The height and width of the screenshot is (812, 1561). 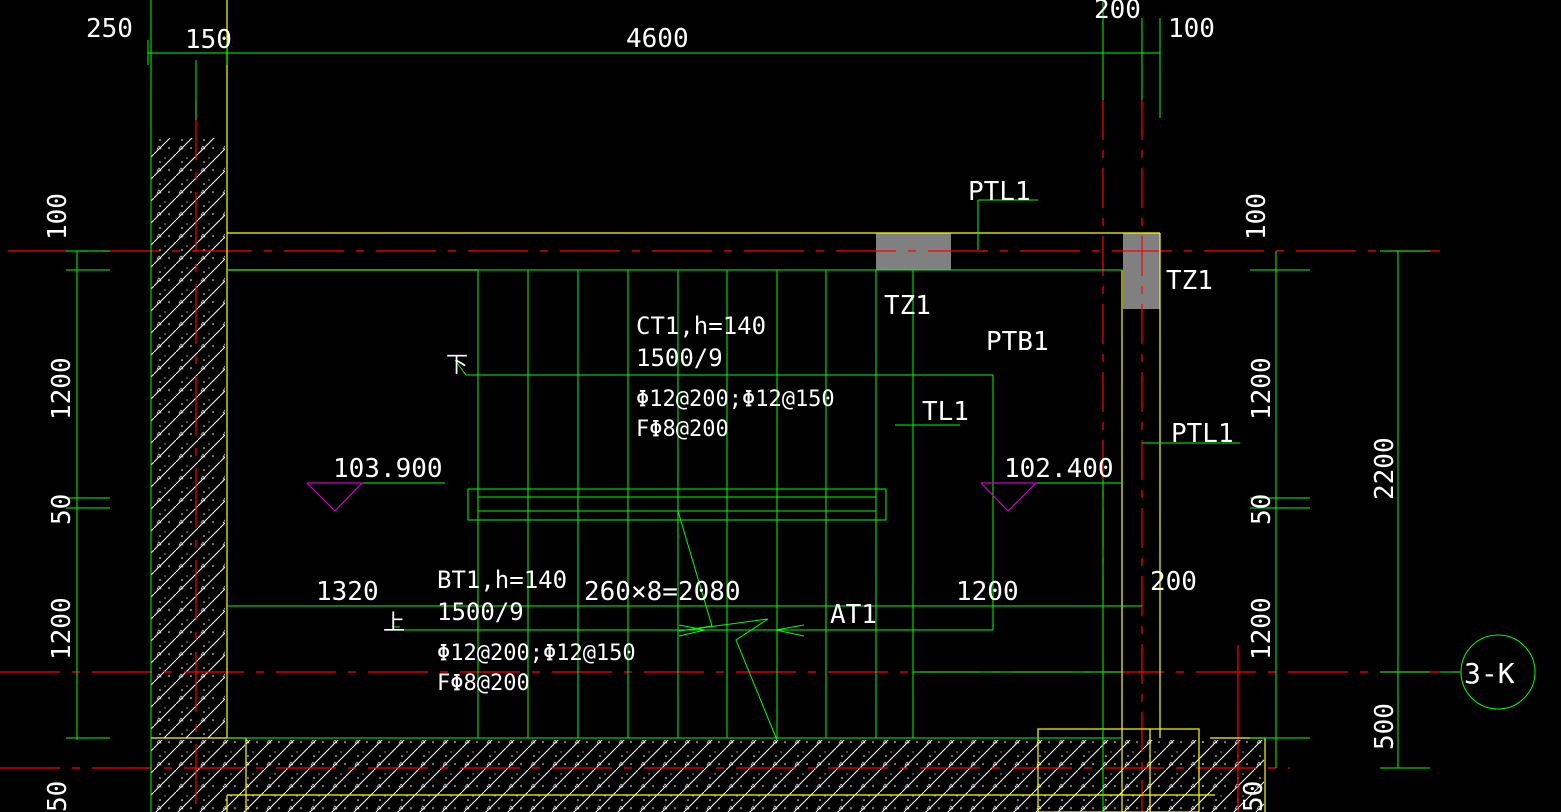 What do you see at coordinates (1262, 628) in the screenshot?
I see `dim-right-1200-lower: 1200` at bounding box center [1262, 628].